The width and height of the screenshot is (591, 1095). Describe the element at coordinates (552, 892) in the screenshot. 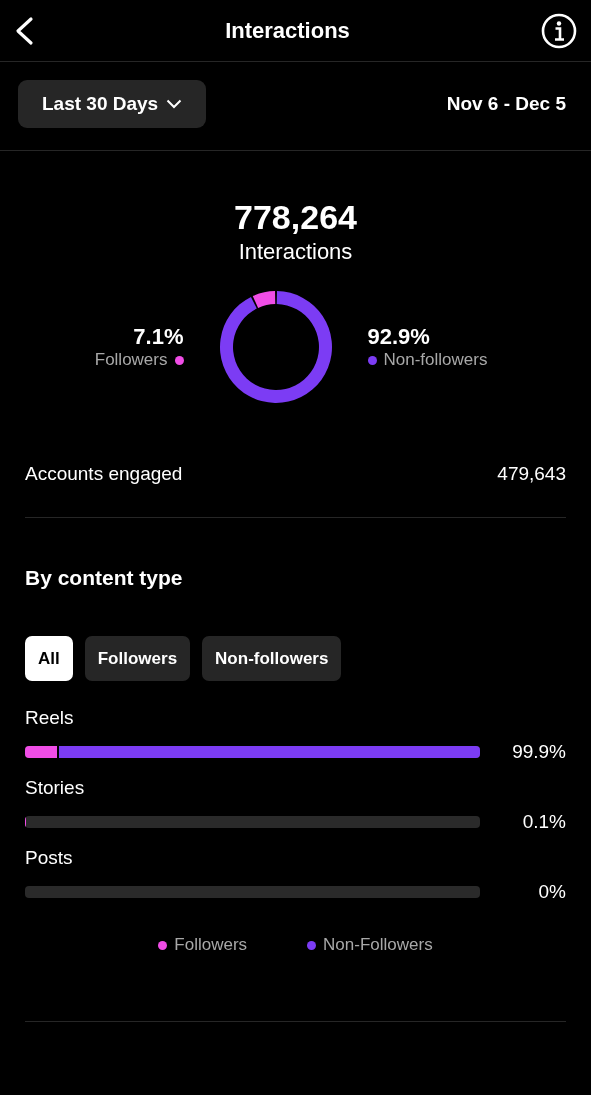

I see `percentage-value: 0%` at that location.